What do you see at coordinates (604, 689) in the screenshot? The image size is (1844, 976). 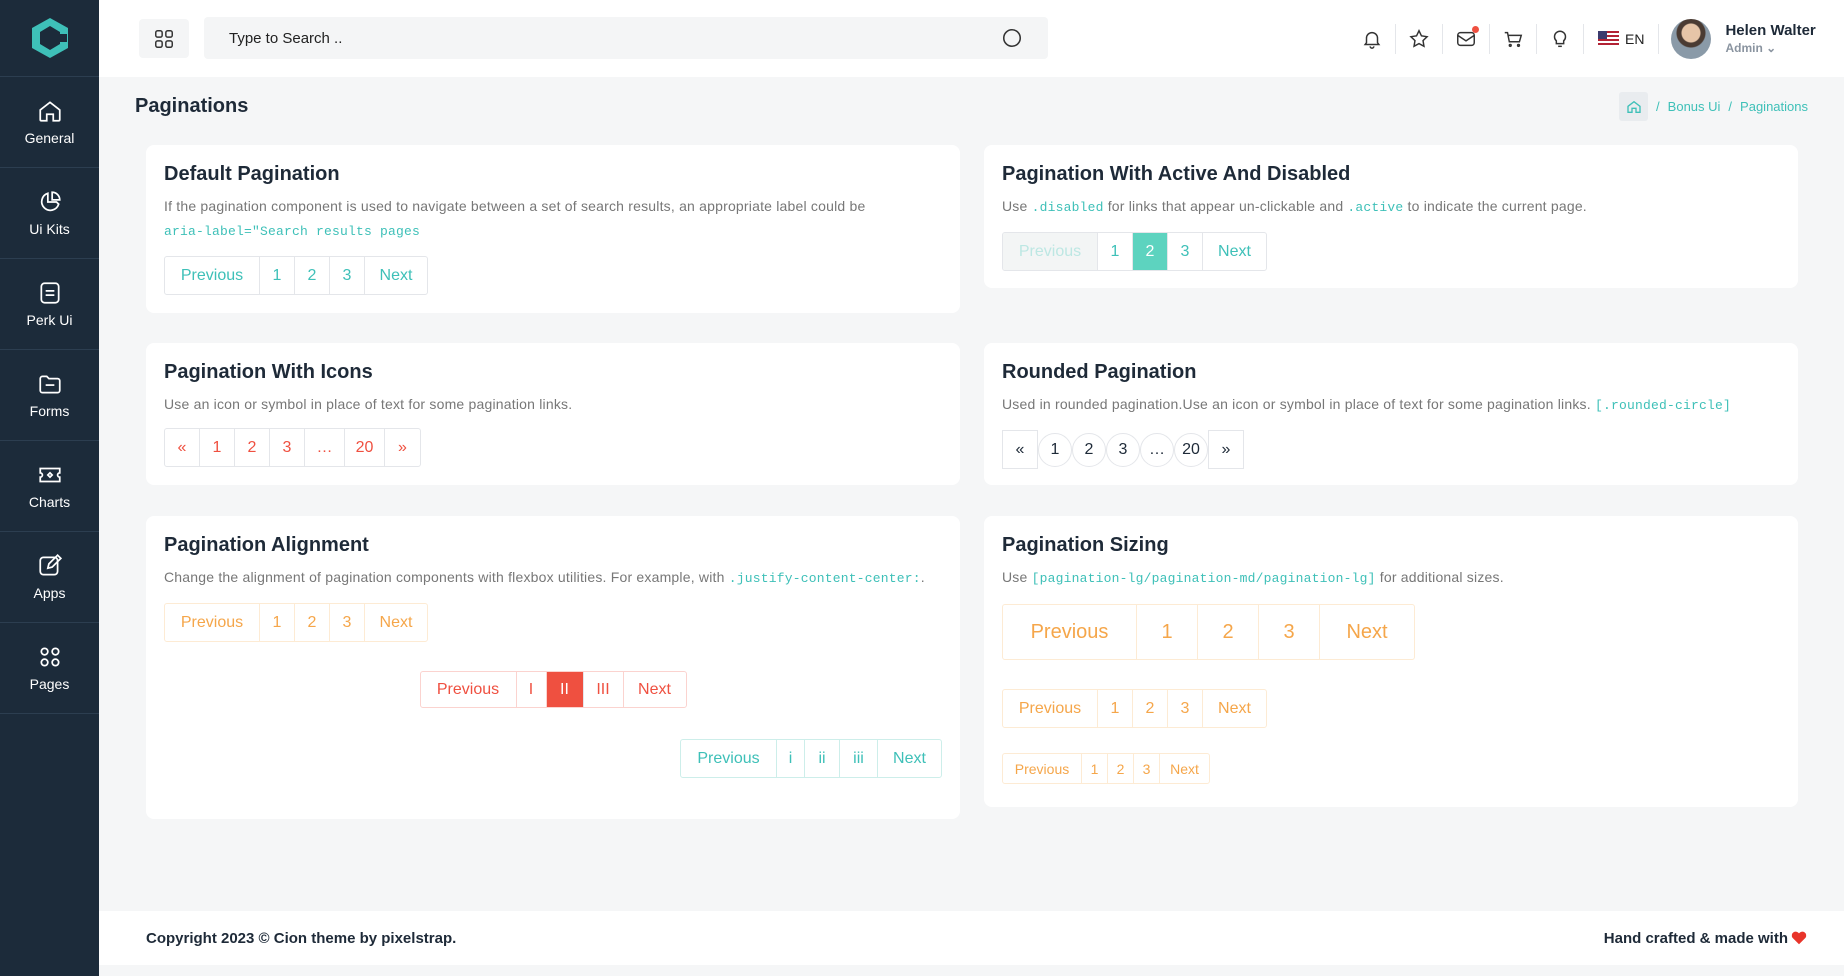 I see `page-link: III` at bounding box center [604, 689].